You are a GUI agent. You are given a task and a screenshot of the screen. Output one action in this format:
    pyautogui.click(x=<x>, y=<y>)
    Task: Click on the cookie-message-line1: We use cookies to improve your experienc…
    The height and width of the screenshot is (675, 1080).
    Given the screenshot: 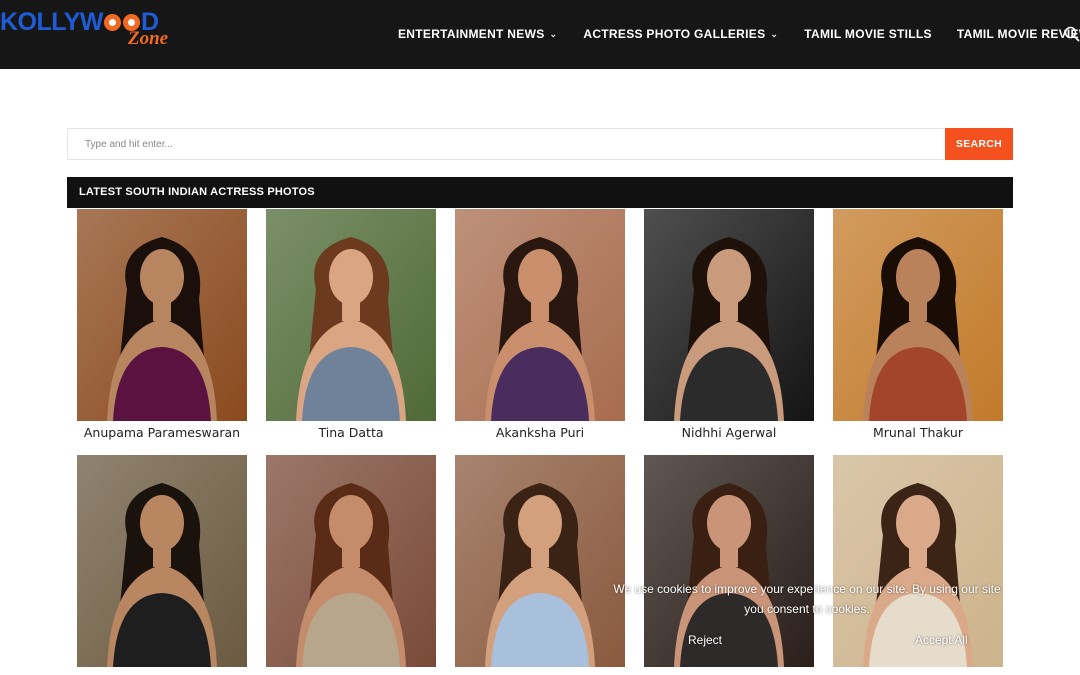 What is the action you would take?
    pyautogui.click(x=807, y=589)
    